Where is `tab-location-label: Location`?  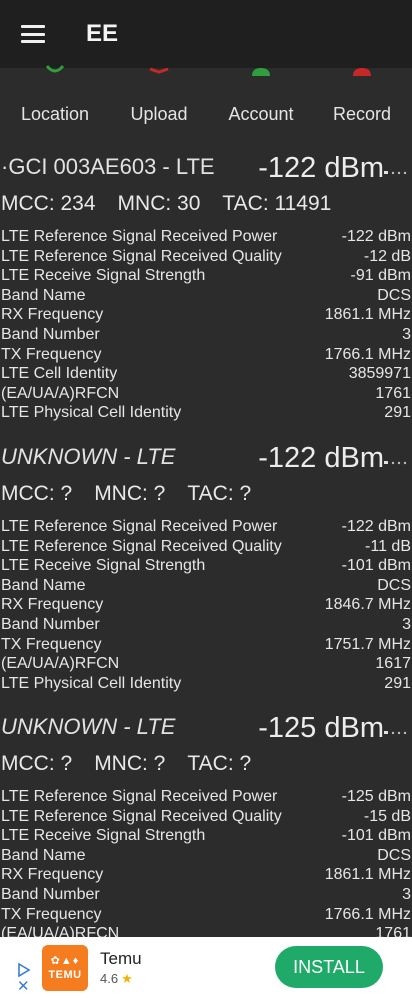
tab-location-label: Location is located at coordinates (55, 114).